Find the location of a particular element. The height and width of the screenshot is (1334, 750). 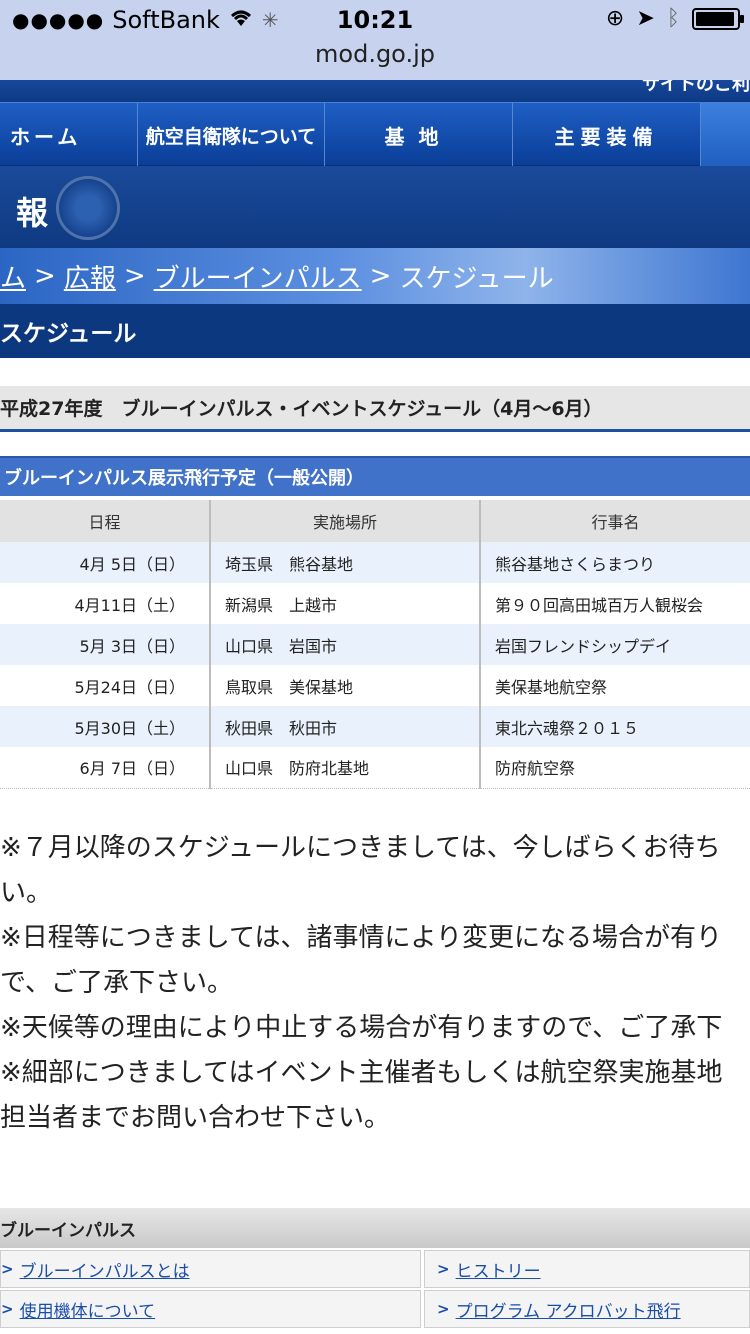

cell-date: 5月24日（日） is located at coordinates (105, 685).